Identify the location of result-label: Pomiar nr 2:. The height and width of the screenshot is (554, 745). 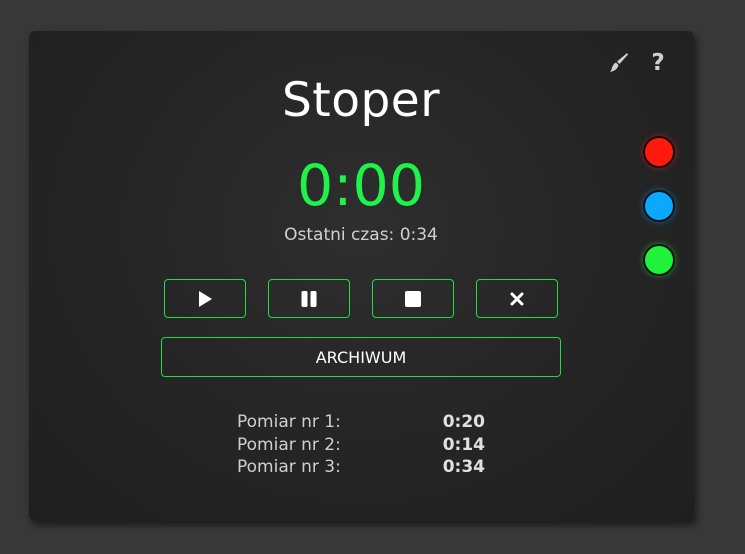
(289, 444).